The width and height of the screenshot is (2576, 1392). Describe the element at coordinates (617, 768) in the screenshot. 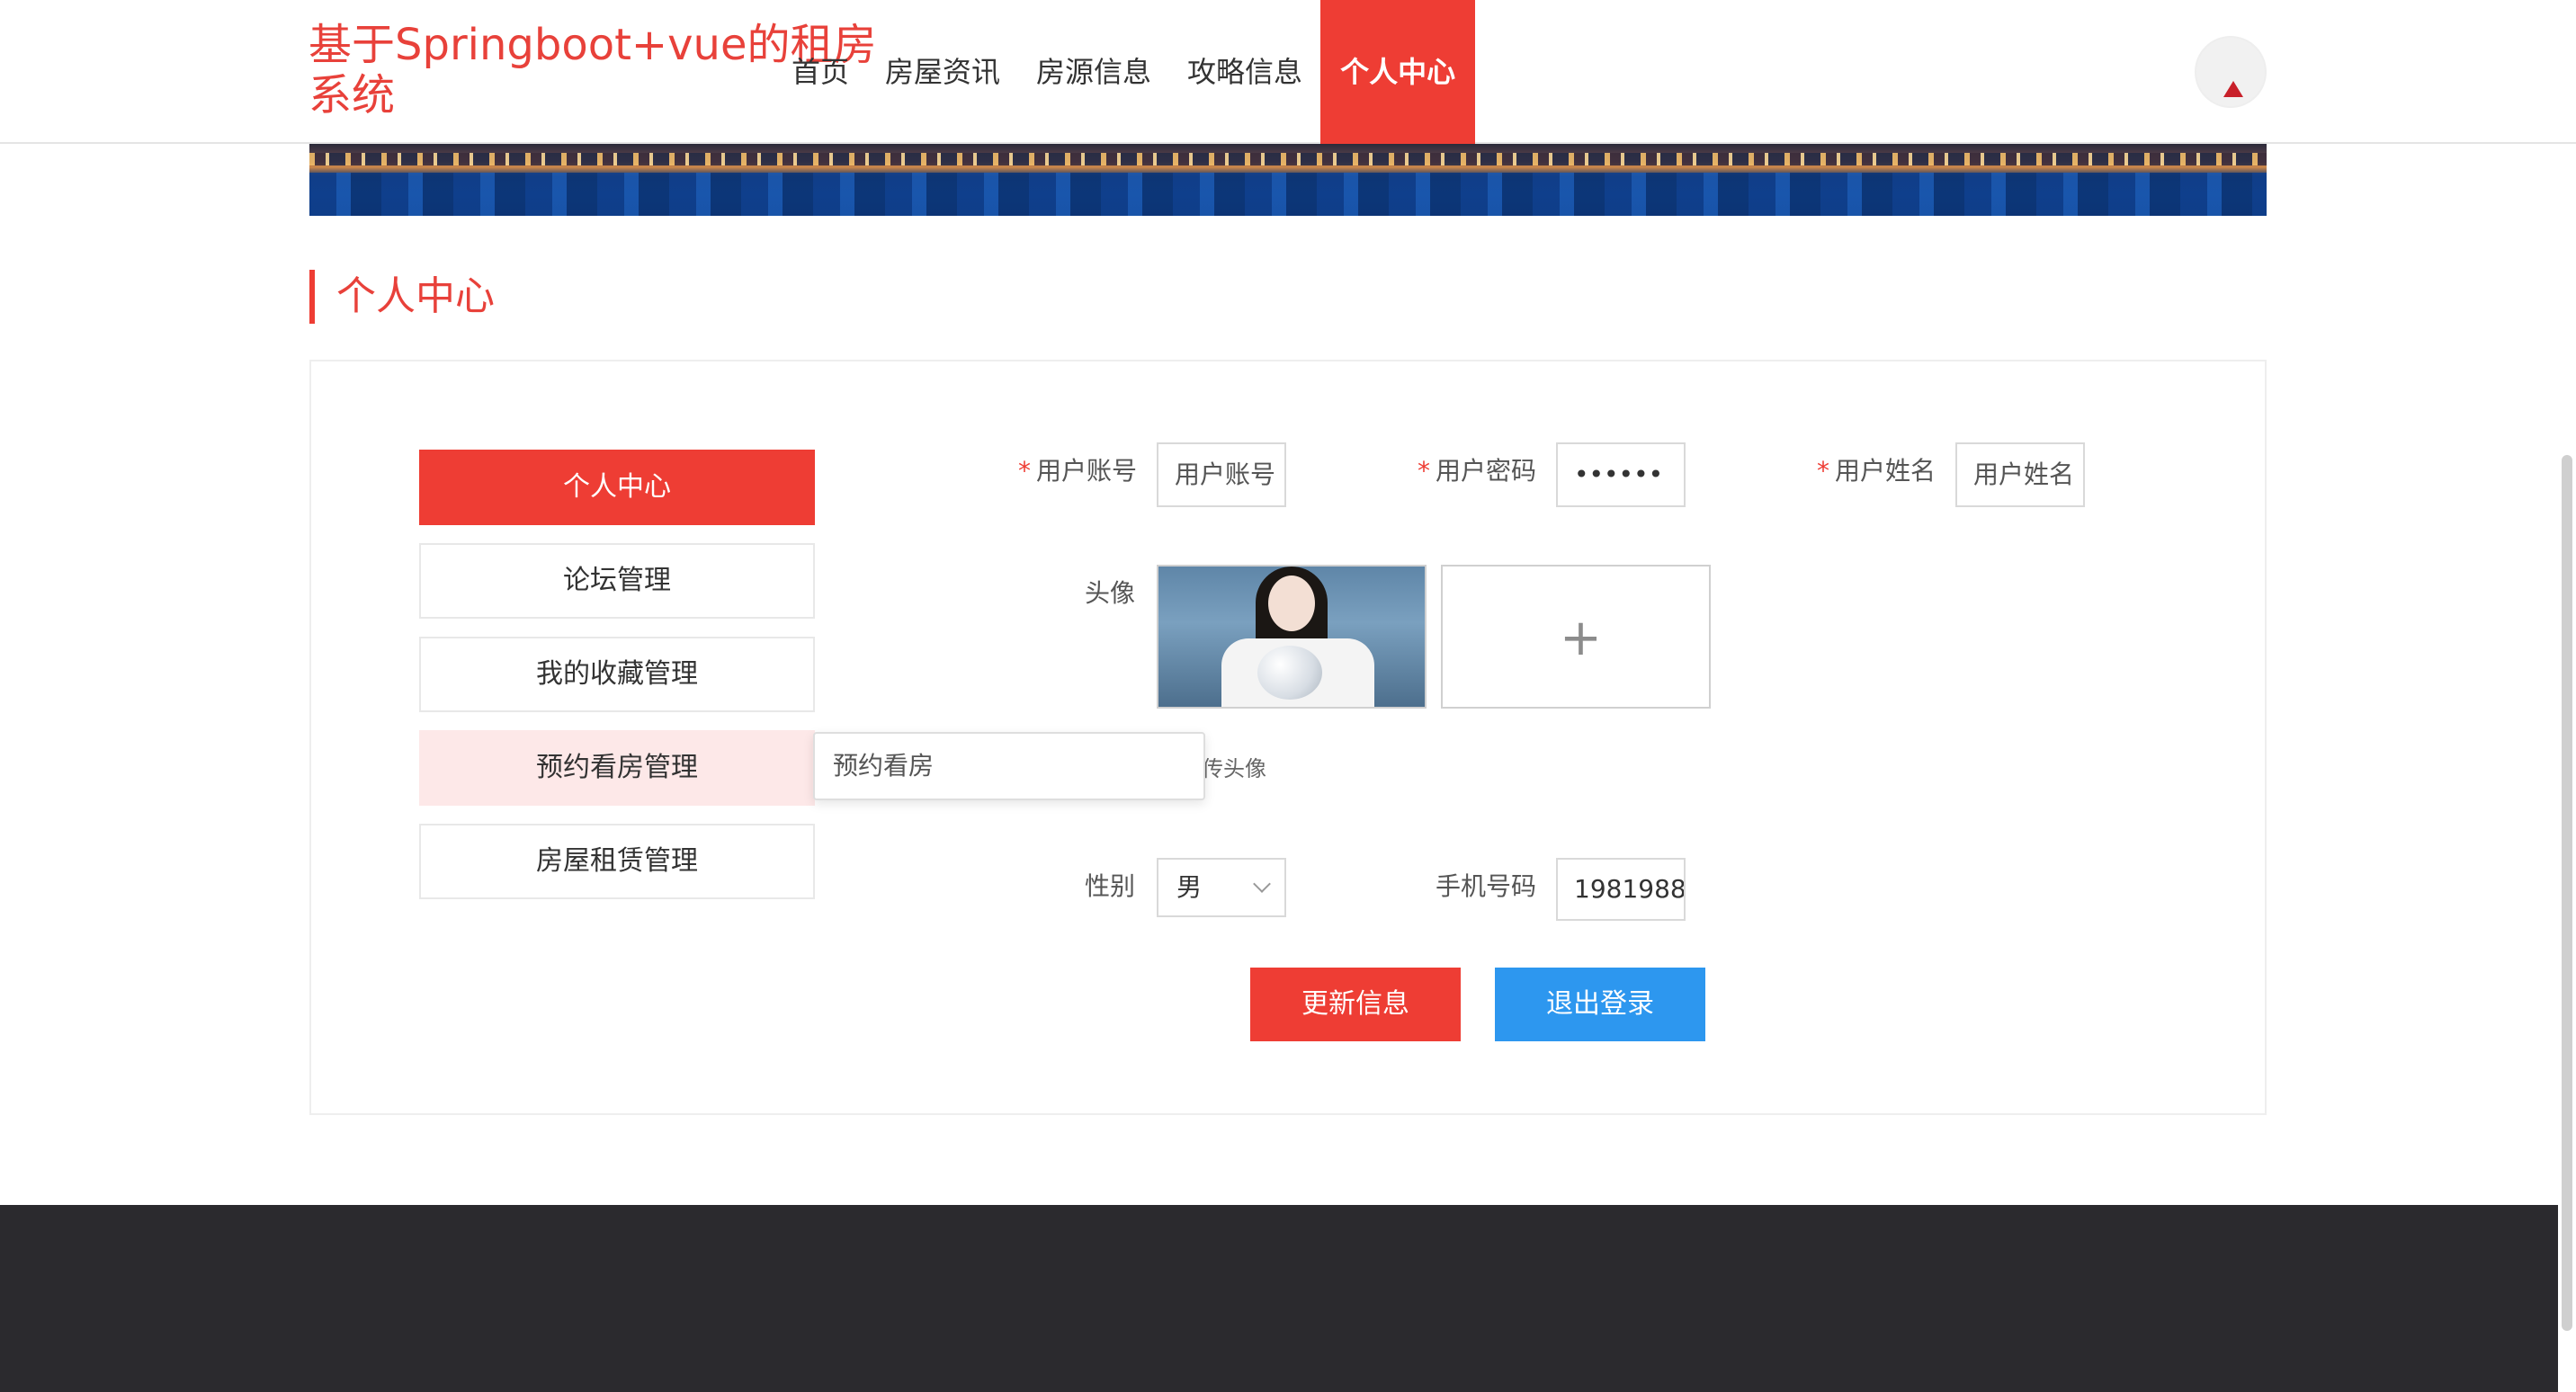

I see `sidebar-item-viewing-appointments: 预约看房管理` at that location.